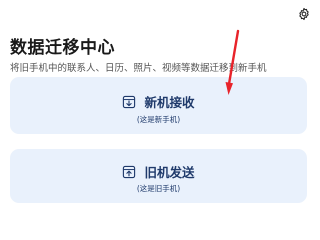 Image resolution: width=320 pixels, height=240 pixels. I want to click on gear-icon, so click(304, 14).